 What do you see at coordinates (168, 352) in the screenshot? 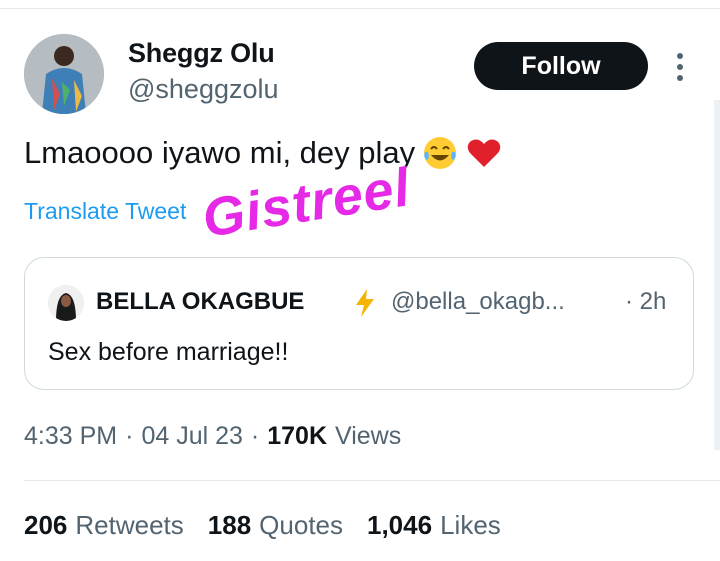
I see `quoted-tweet-text: Sex before marriage!!` at bounding box center [168, 352].